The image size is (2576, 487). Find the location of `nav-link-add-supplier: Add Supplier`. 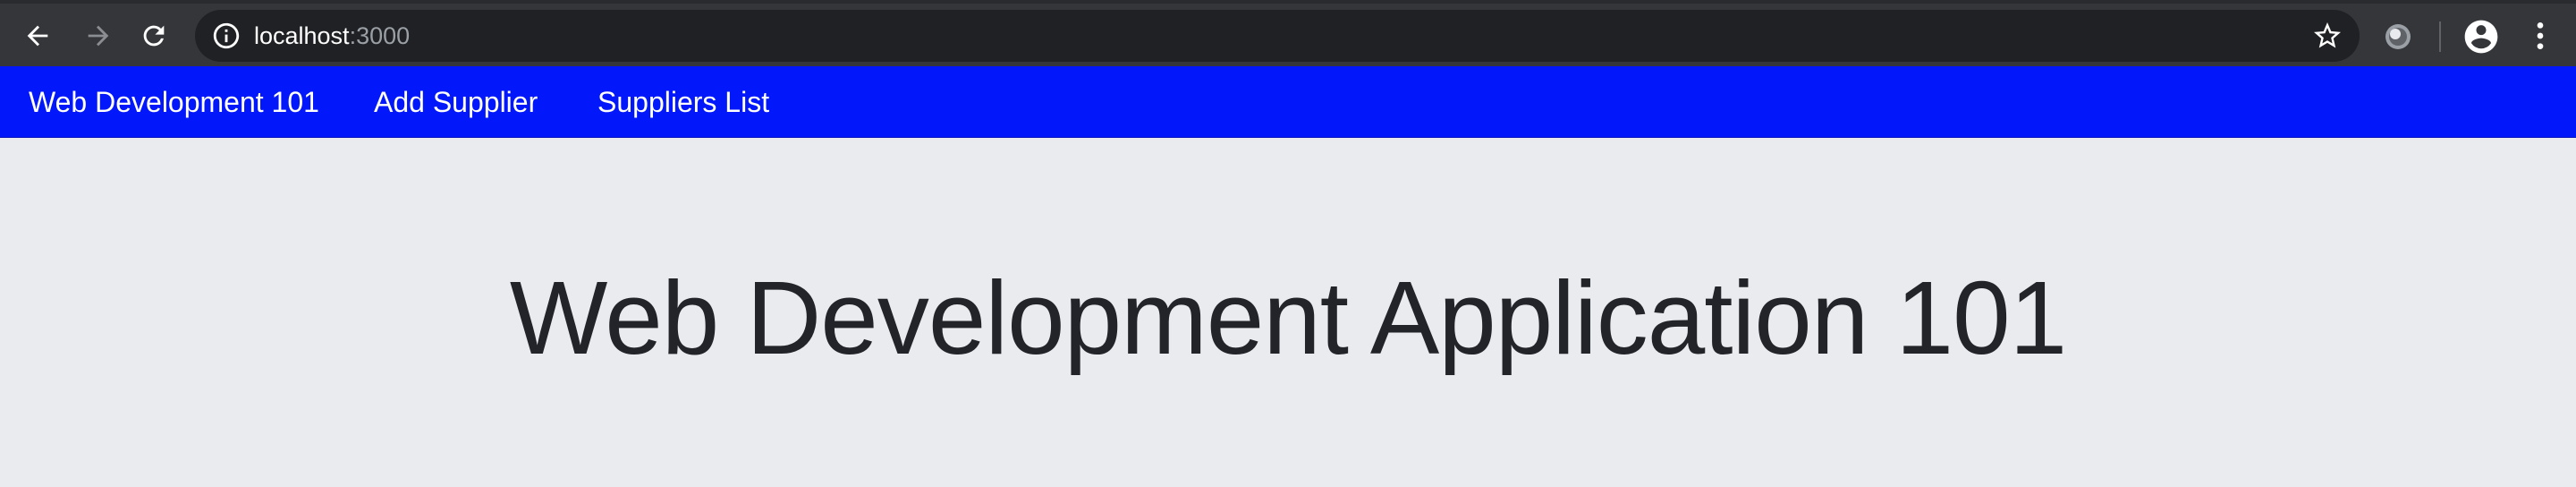

nav-link-add-supplier: Add Supplier is located at coordinates (456, 102).